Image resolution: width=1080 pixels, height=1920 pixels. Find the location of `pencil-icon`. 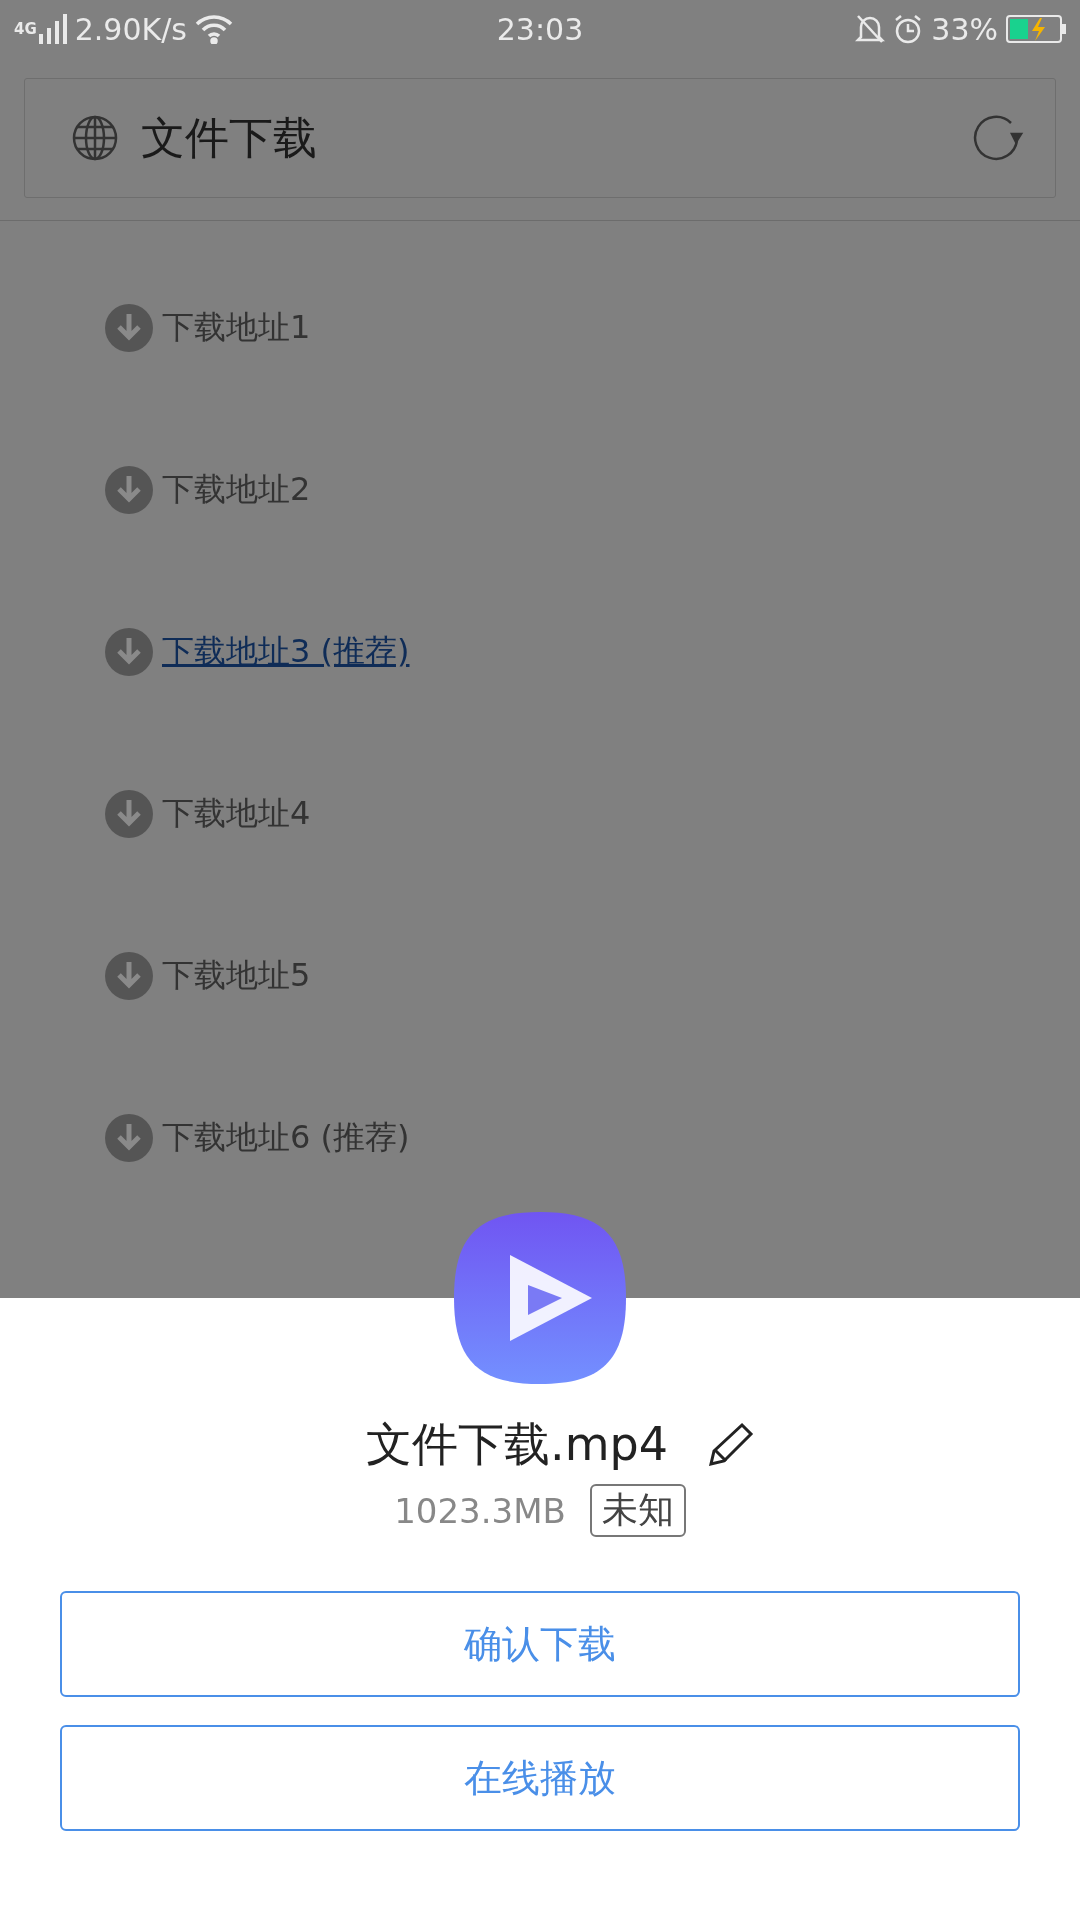

pencil-icon is located at coordinates (730, 1445).